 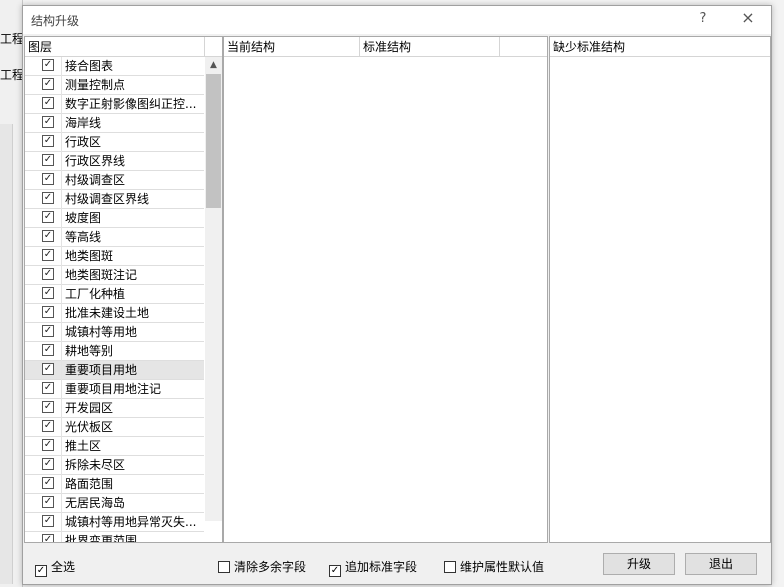 I want to click on layer-row: ✓ 批界变更范围, so click(x=114, y=537).